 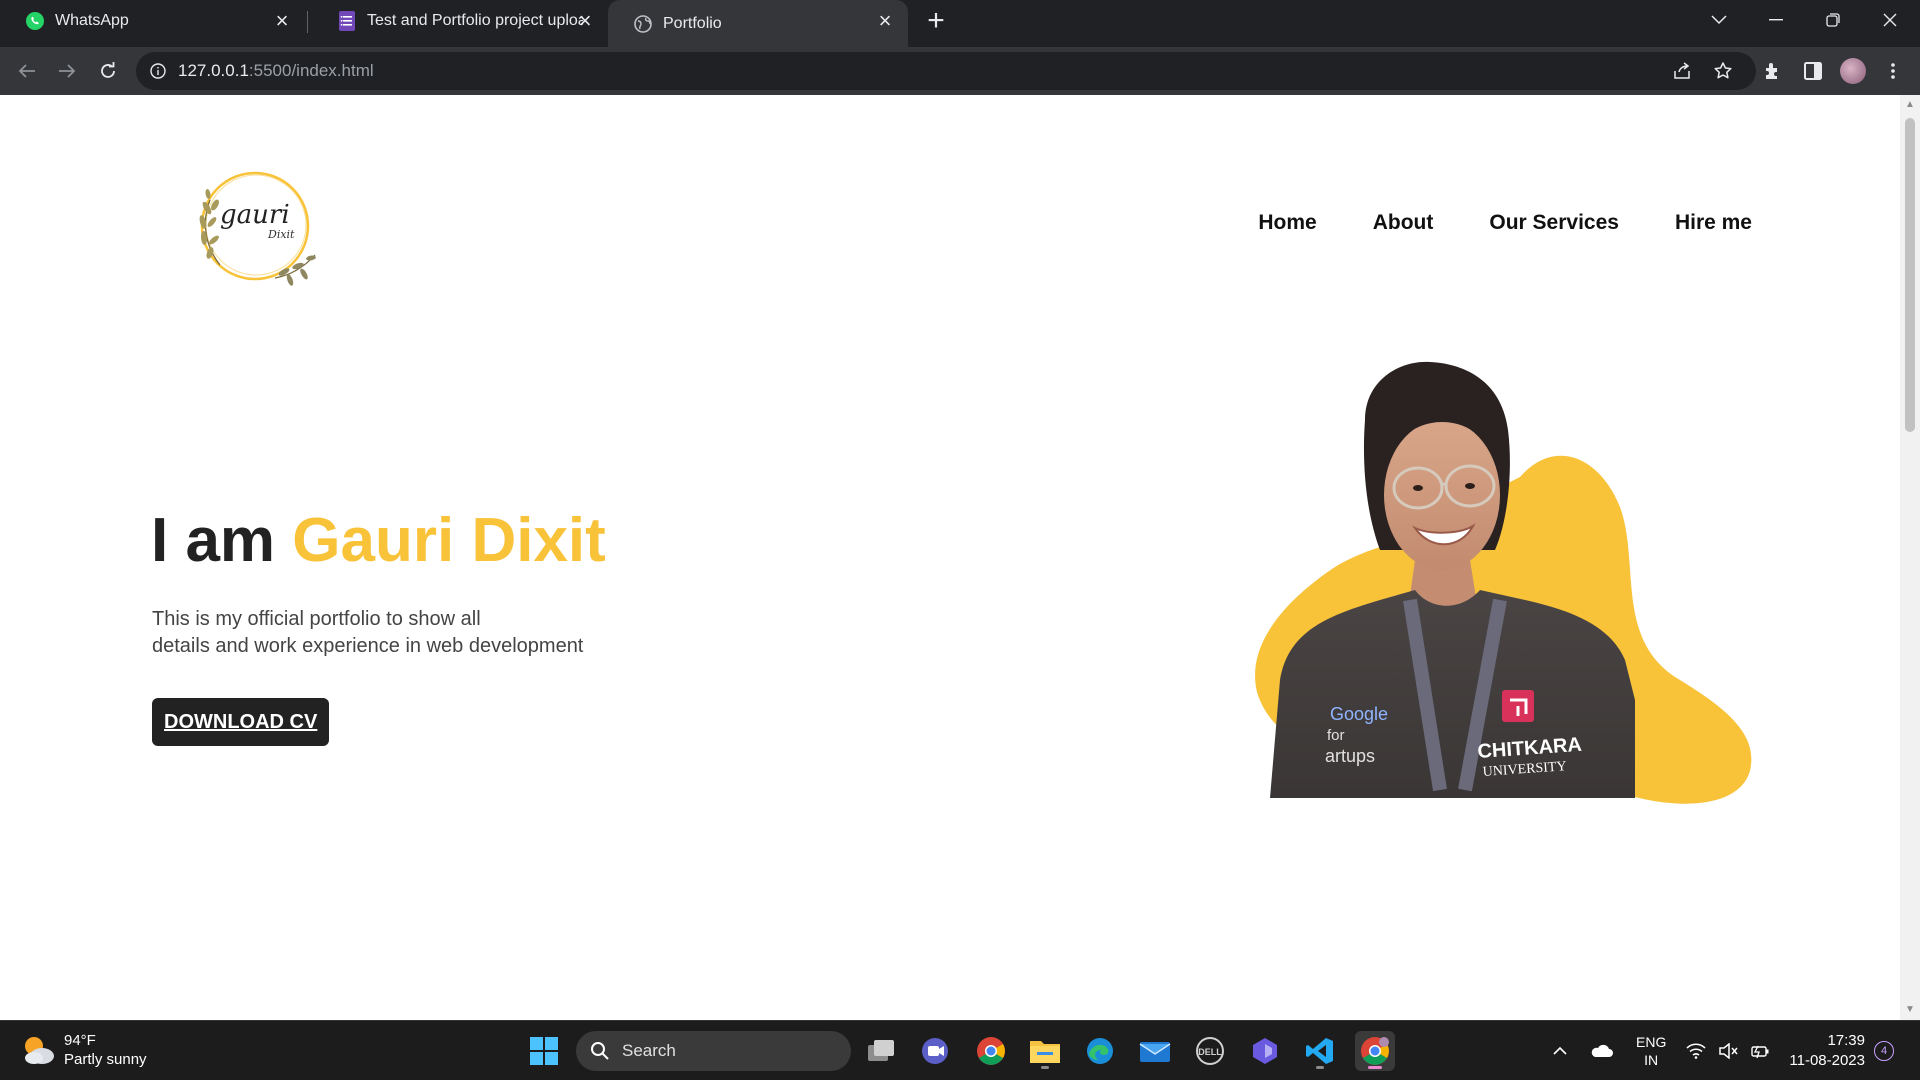 I want to click on chevron-up-icon, so click(x=1560, y=1050).